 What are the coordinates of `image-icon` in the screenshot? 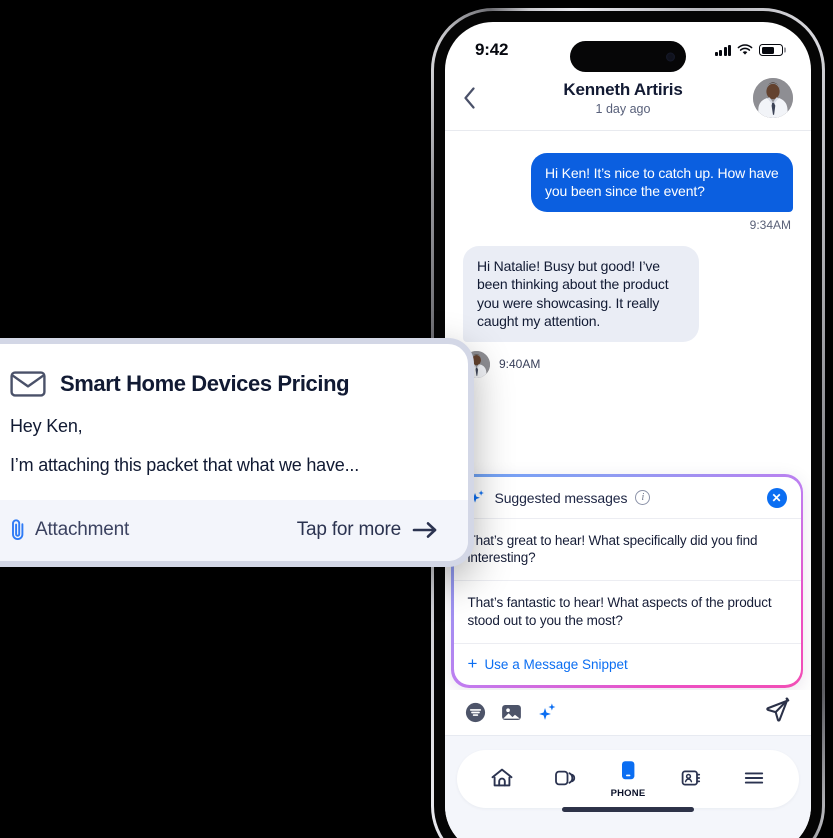 It's located at (511, 712).